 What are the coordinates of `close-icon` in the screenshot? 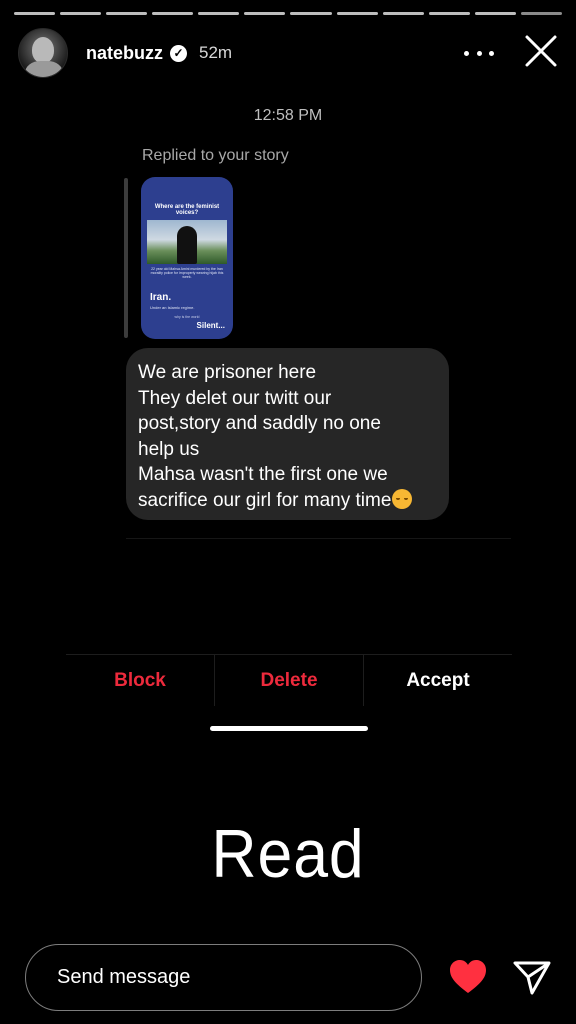 It's located at (541, 51).